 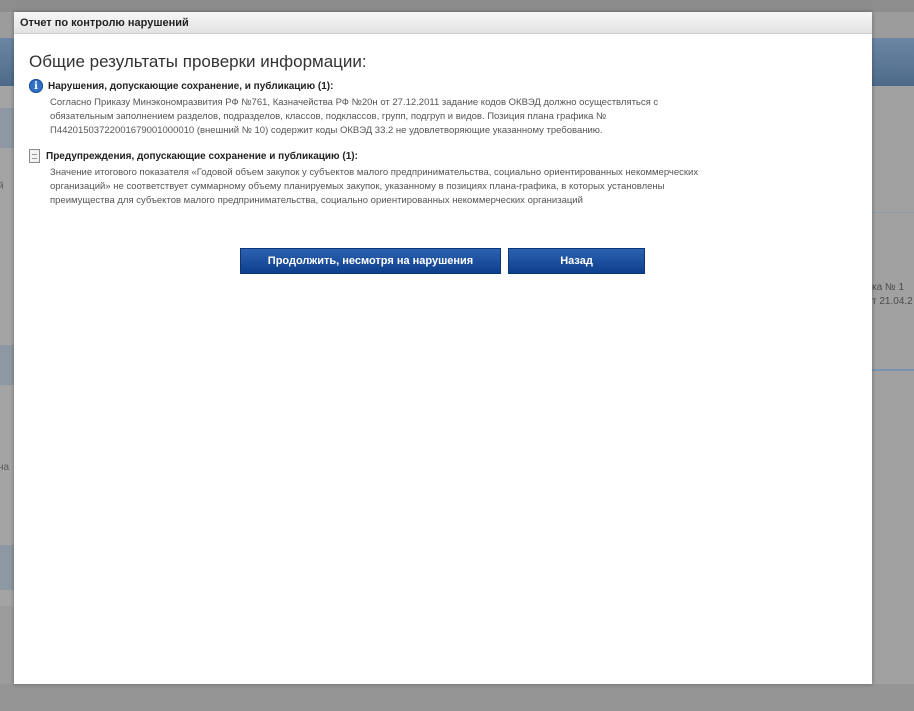 What do you see at coordinates (34, 156) in the screenshot?
I see `document-icon` at bounding box center [34, 156].